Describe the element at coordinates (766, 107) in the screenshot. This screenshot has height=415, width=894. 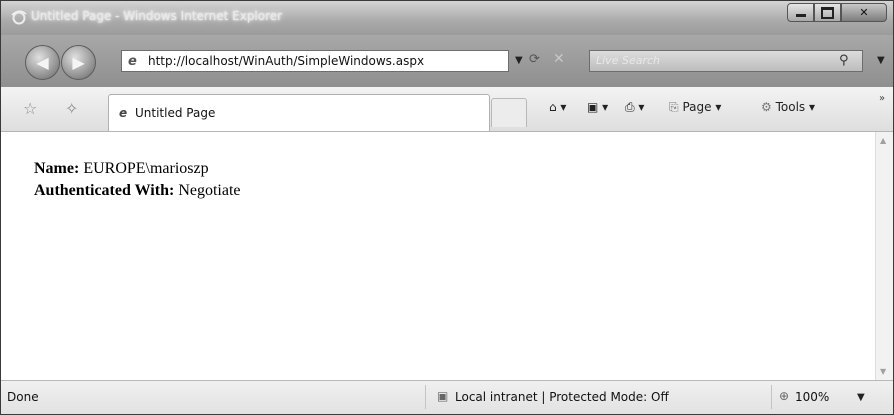
I see `gear-icon: ⚙` at that location.